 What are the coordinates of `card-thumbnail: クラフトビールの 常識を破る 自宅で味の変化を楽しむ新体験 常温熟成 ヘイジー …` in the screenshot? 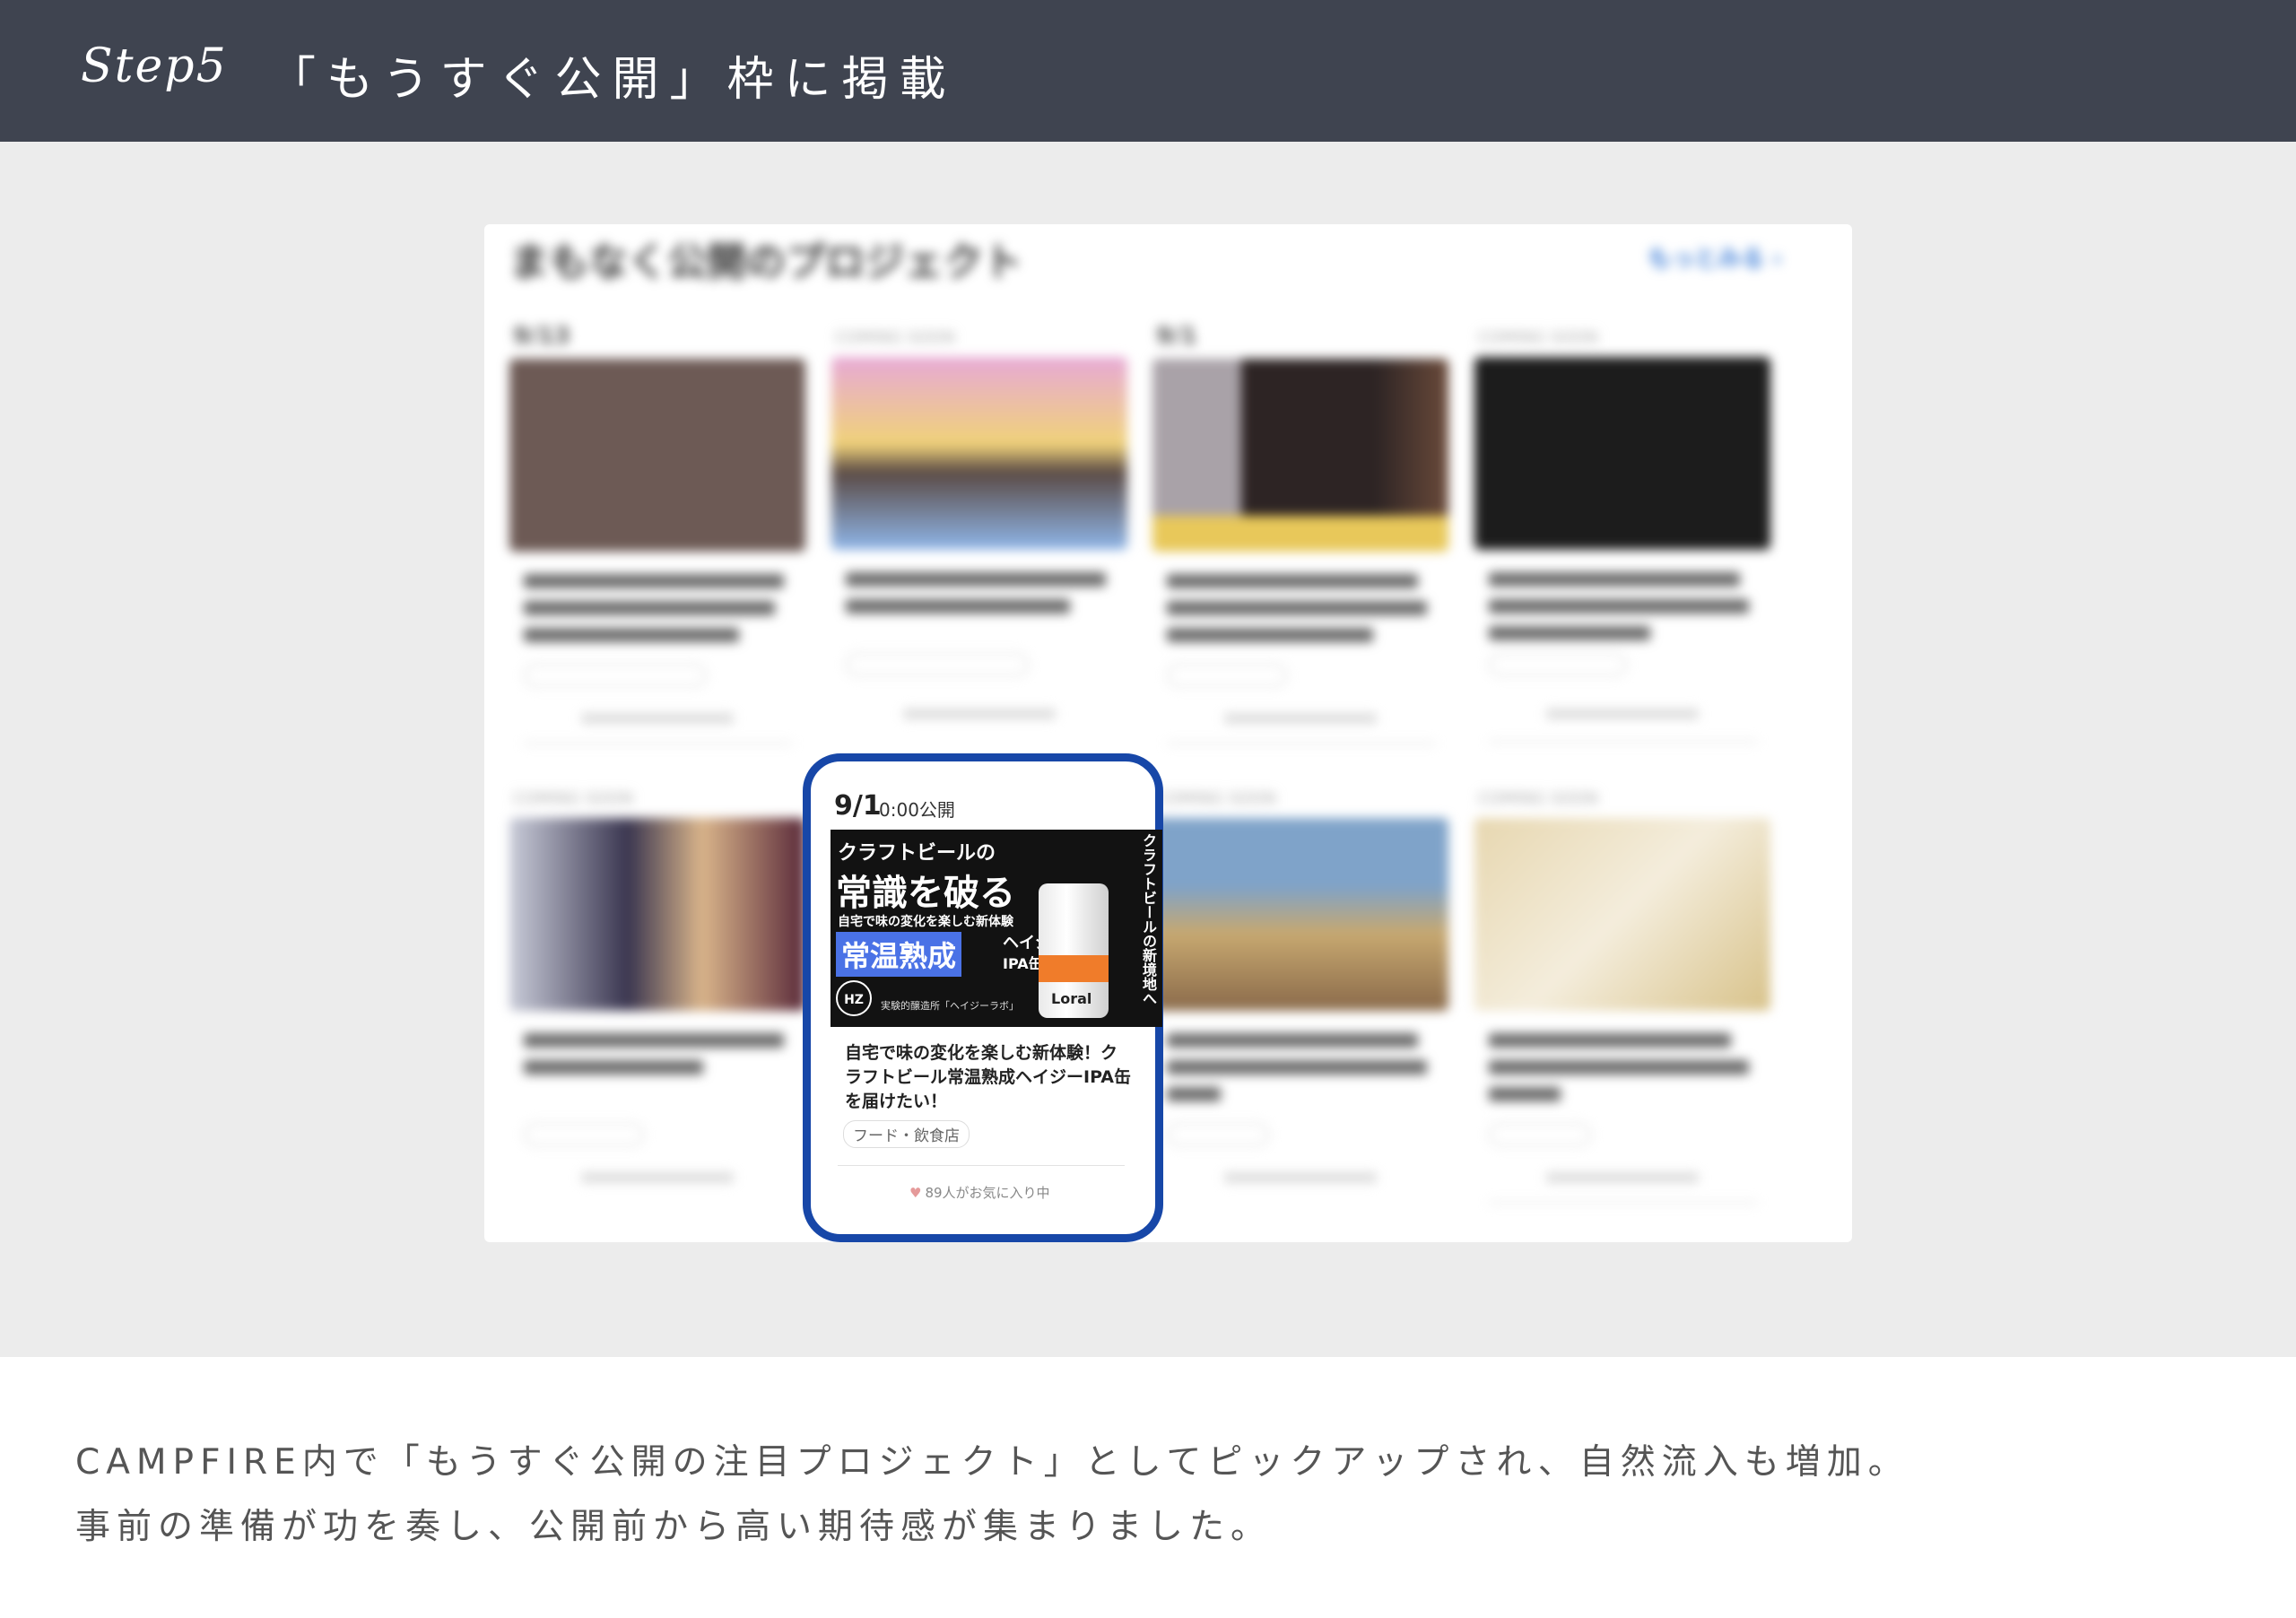 It's located at (996, 928).